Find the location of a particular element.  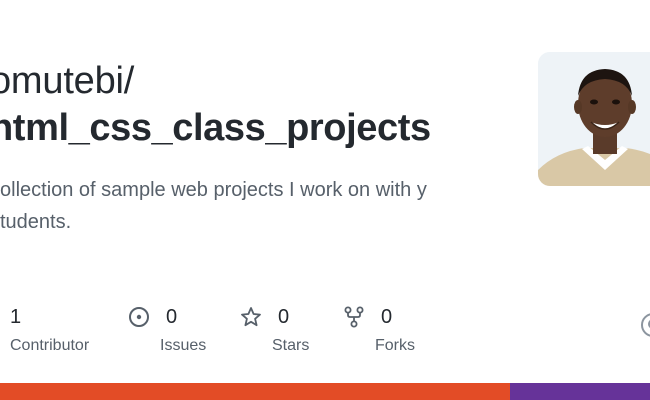

language-bar is located at coordinates (325, 391).